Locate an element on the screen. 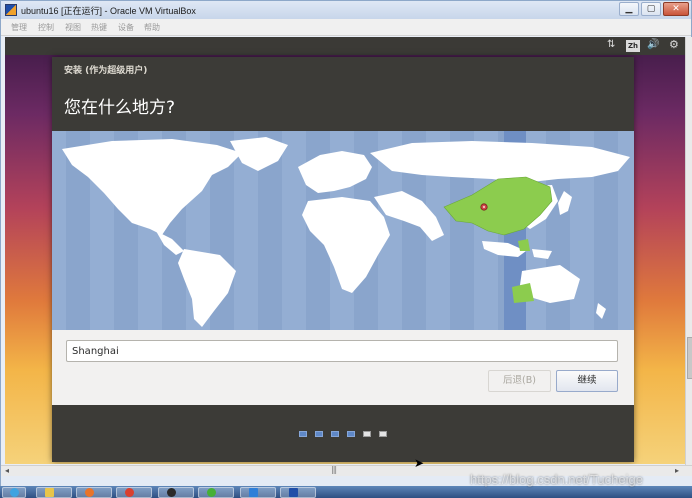 This screenshot has height=498, width=692. virtualbox-icon is located at coordinates (11, 10).